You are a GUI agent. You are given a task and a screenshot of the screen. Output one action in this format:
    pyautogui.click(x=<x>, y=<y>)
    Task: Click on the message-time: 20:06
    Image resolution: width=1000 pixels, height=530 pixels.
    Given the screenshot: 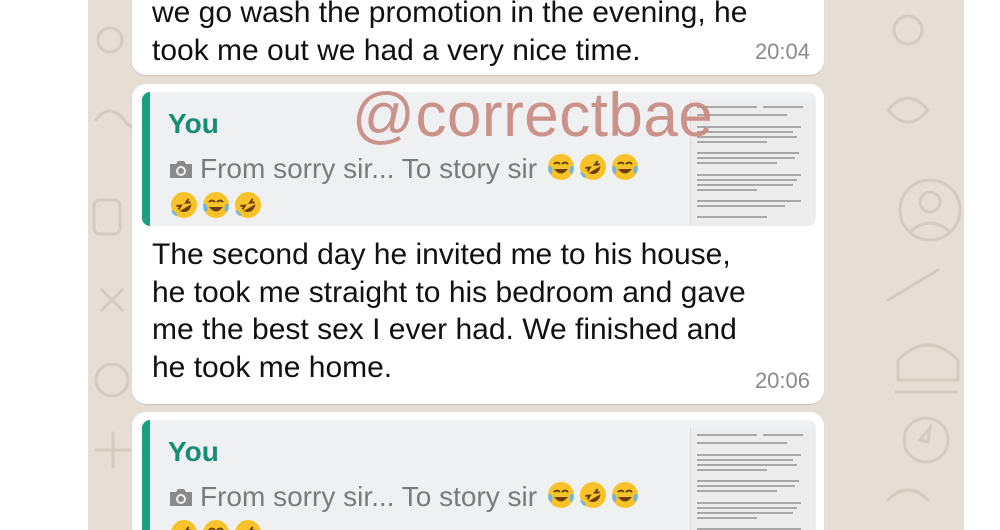 What is the action you would take?
    pyautogui.click(x=782, y=380)
    